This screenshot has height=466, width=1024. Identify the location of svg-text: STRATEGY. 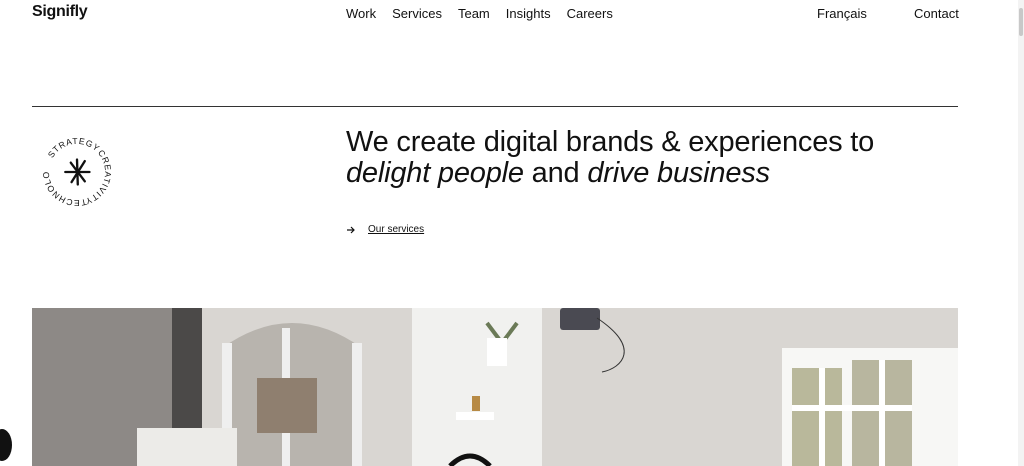
(74, 148).